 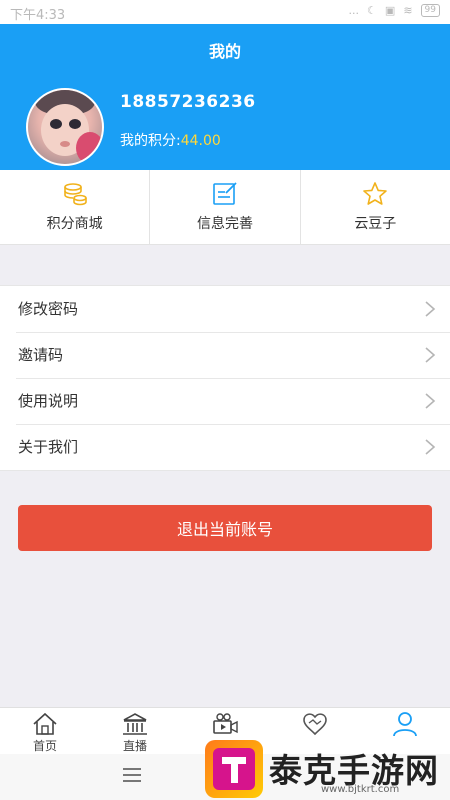 What do you see at coordinates (315, 724) in the screenshot?
I see `handshake-icon` at bounding box center [315, 724].